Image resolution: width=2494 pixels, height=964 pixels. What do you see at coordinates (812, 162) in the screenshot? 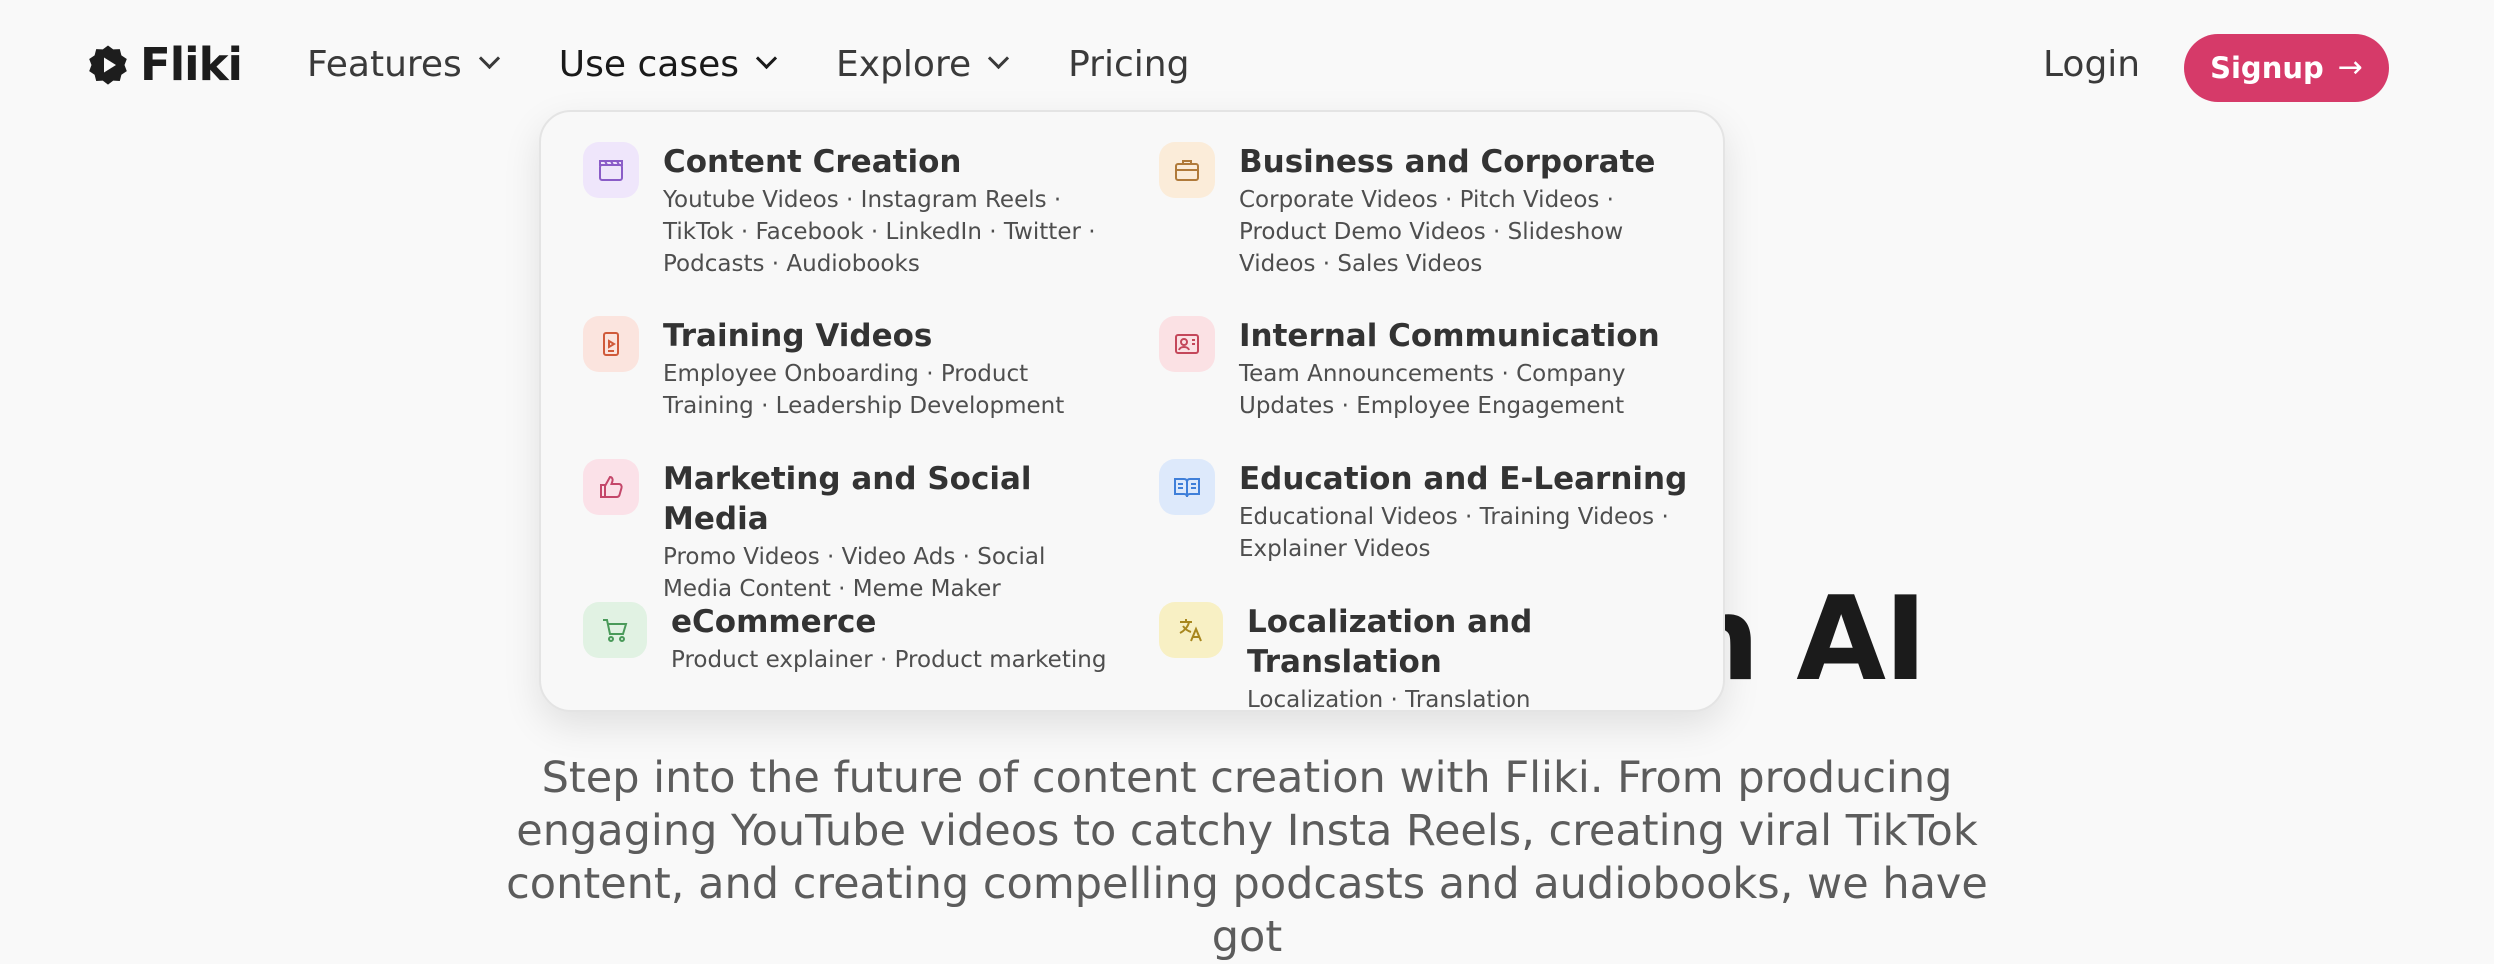
I see `use-case-title: Content Creation` at bounding box center [812, 162].